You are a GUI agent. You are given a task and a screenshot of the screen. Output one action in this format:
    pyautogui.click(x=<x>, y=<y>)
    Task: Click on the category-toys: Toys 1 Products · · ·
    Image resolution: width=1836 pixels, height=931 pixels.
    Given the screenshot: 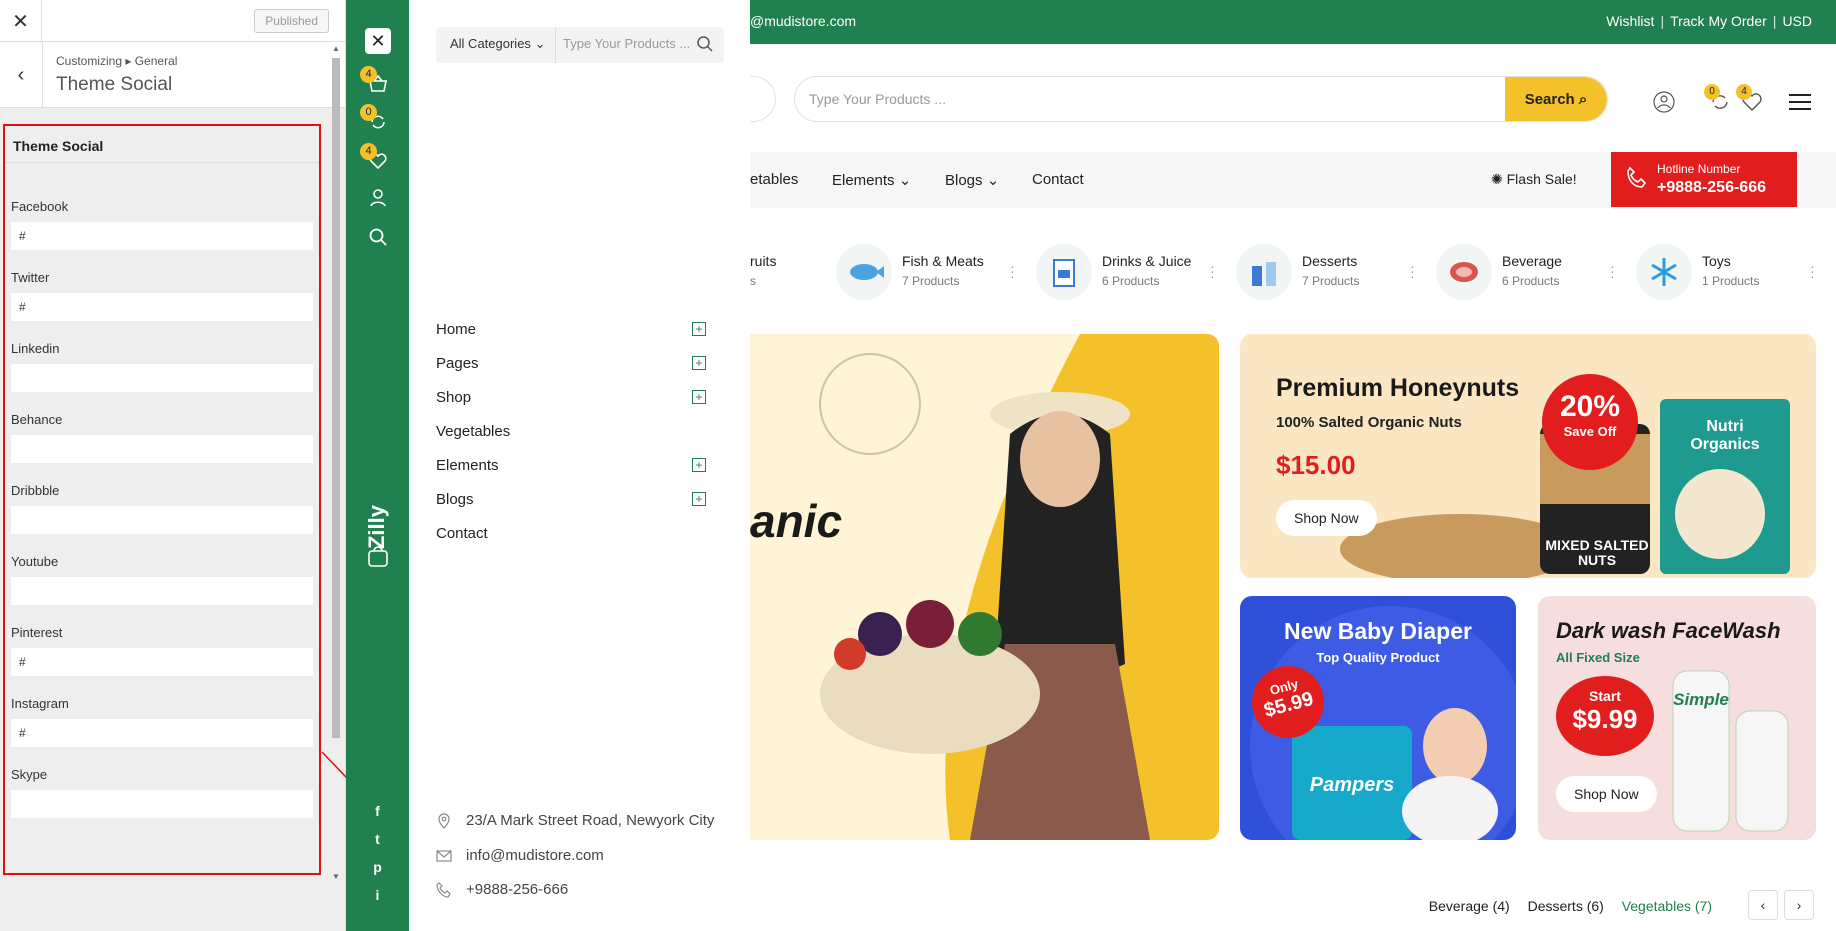 What is the action you would take?
    pyautogui.click(x=1736, y=272)
    